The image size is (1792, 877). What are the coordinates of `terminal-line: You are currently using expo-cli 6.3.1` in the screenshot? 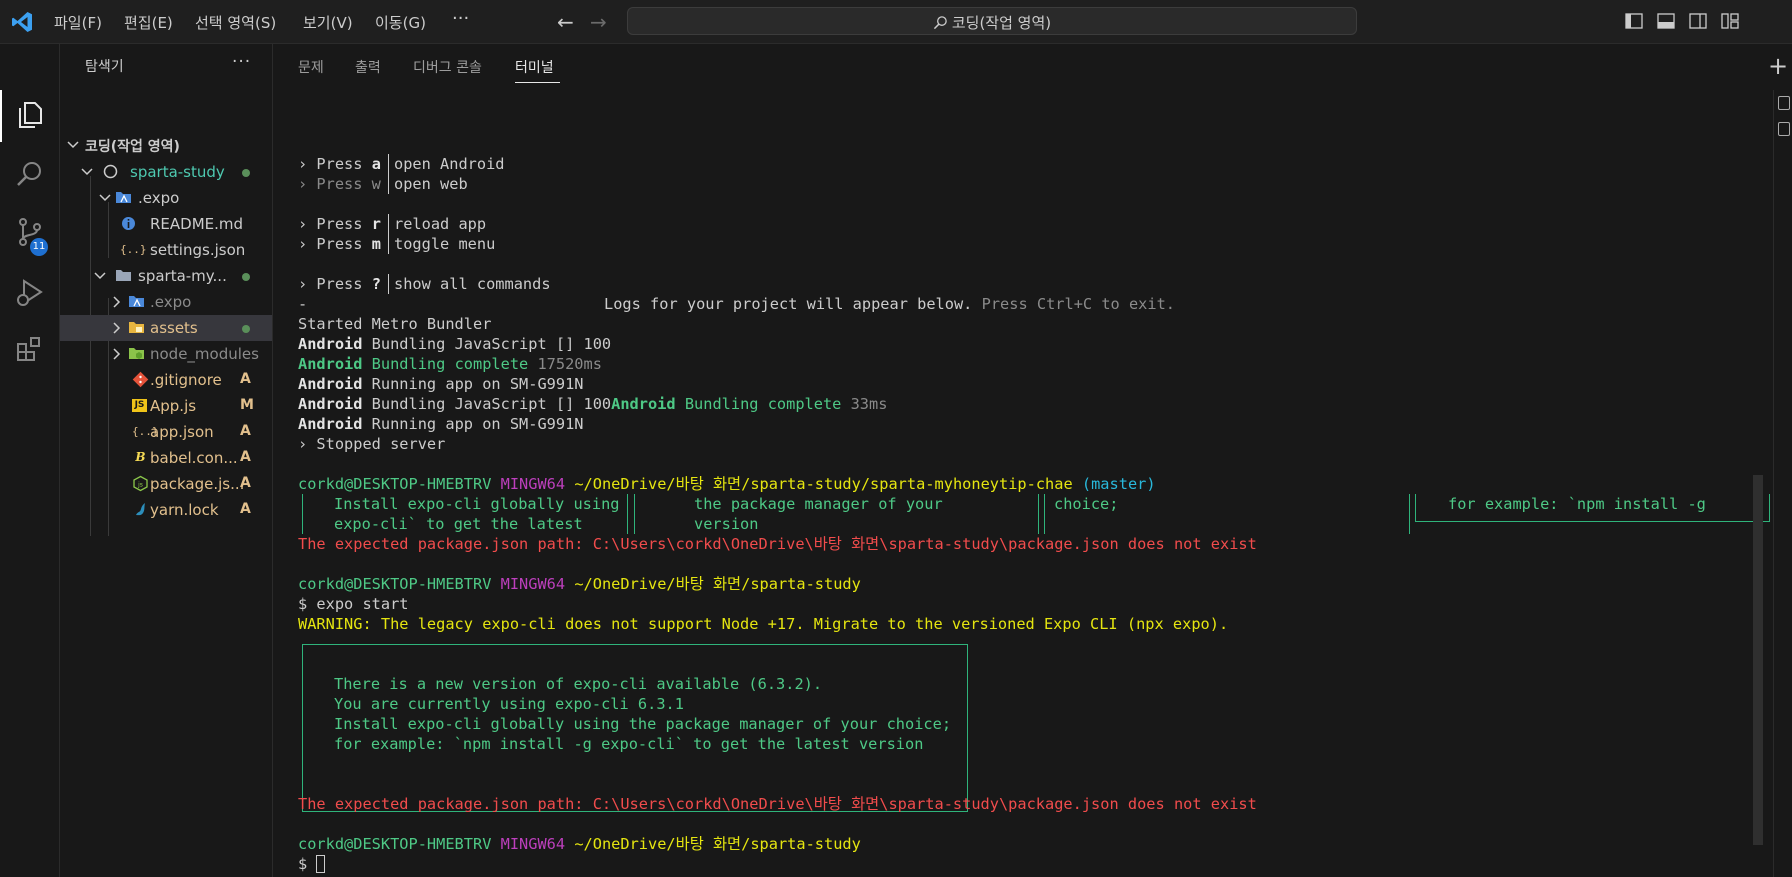 It's located at (509, 704).